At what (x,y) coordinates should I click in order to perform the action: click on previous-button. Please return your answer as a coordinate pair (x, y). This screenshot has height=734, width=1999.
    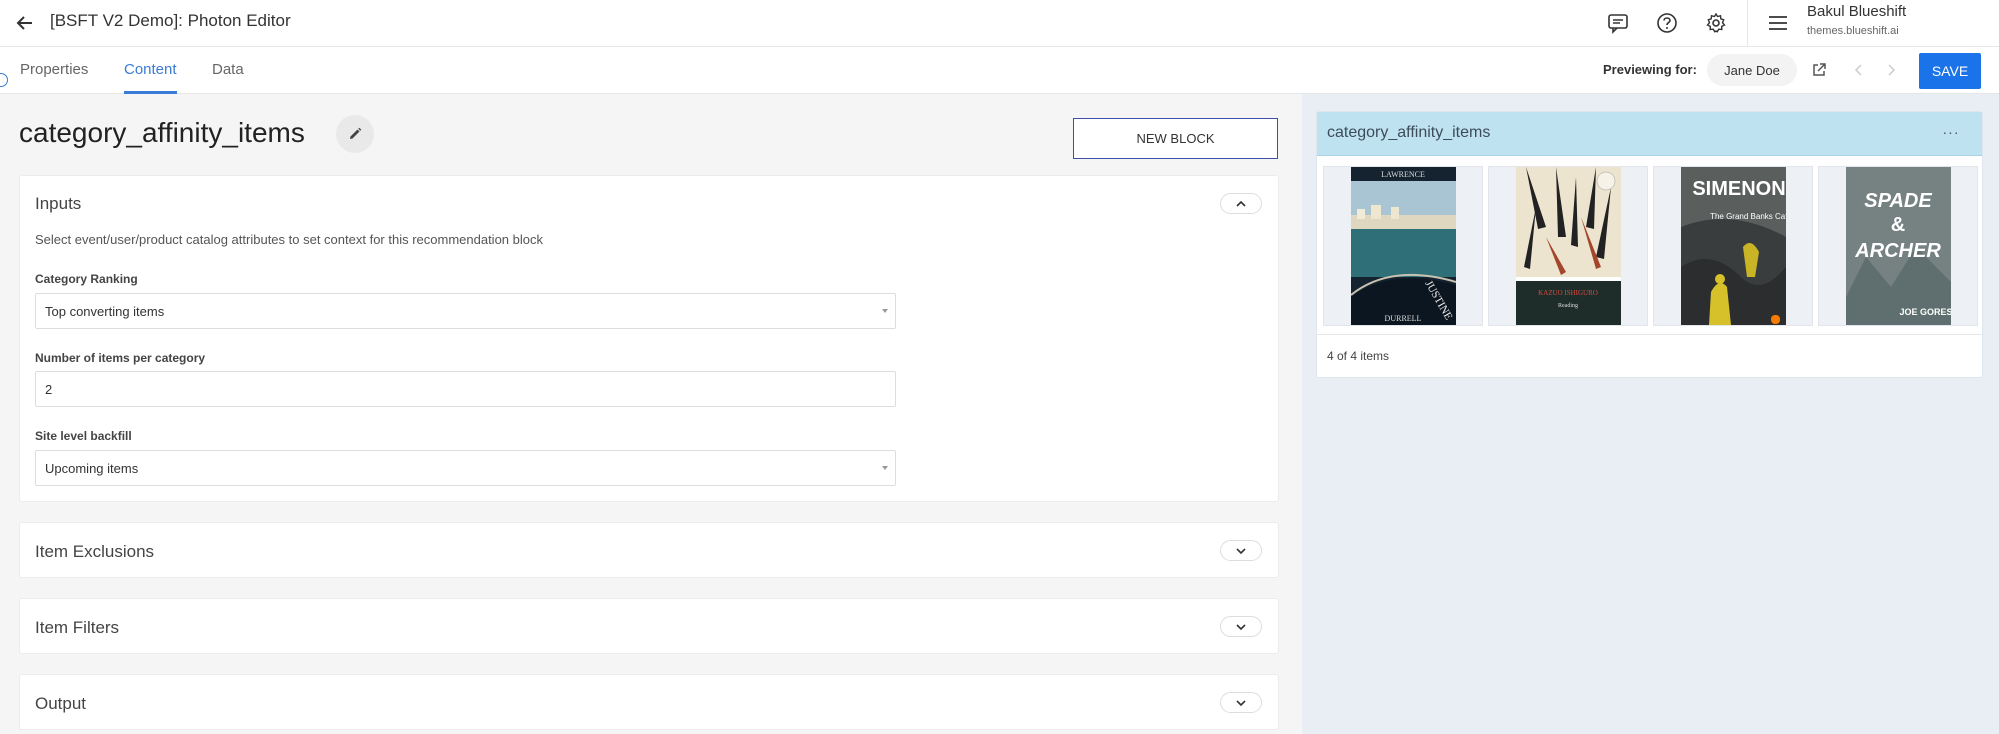
    Looking at the image, I should click on (1859, 70).